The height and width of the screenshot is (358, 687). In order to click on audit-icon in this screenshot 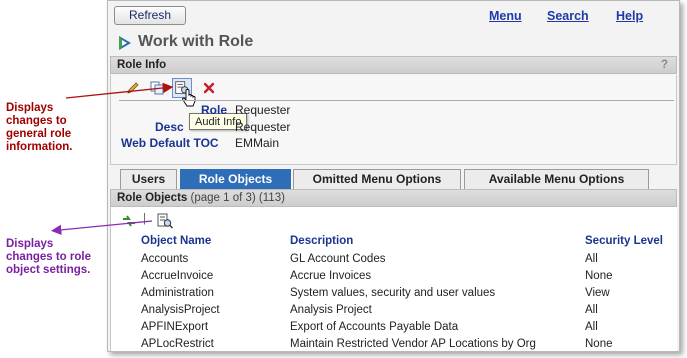, I will do `click(165, 221)`.